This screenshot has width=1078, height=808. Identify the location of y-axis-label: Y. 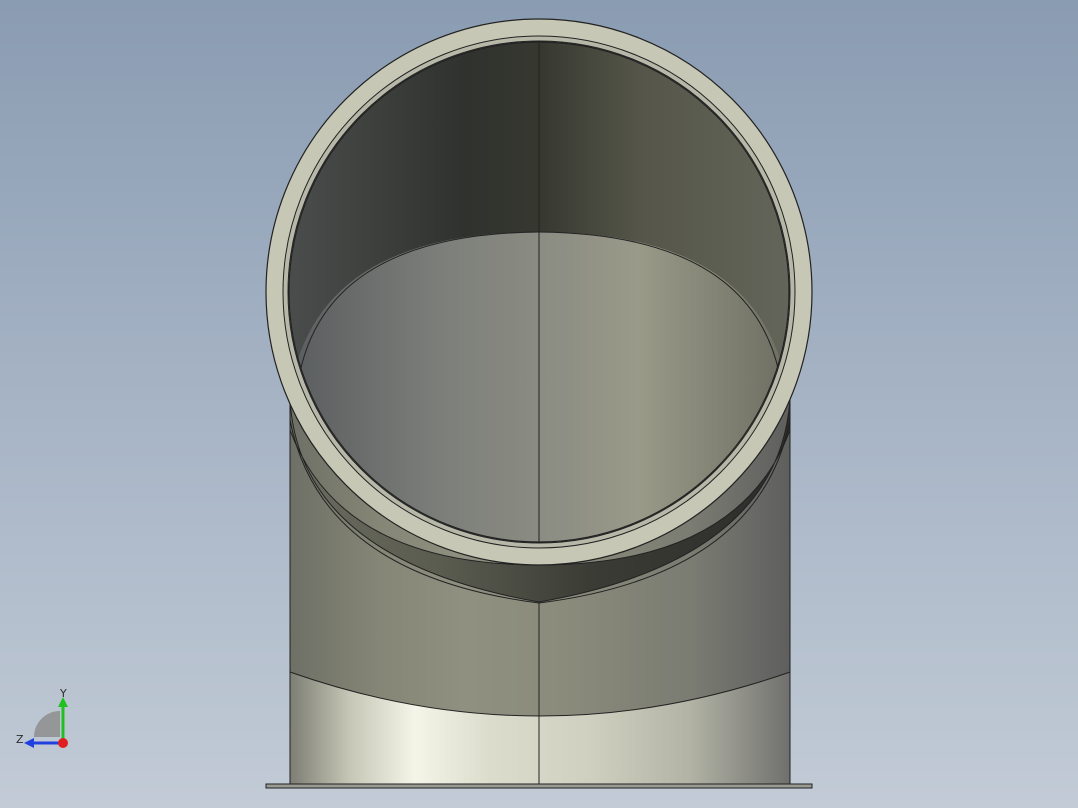
(63, 693).